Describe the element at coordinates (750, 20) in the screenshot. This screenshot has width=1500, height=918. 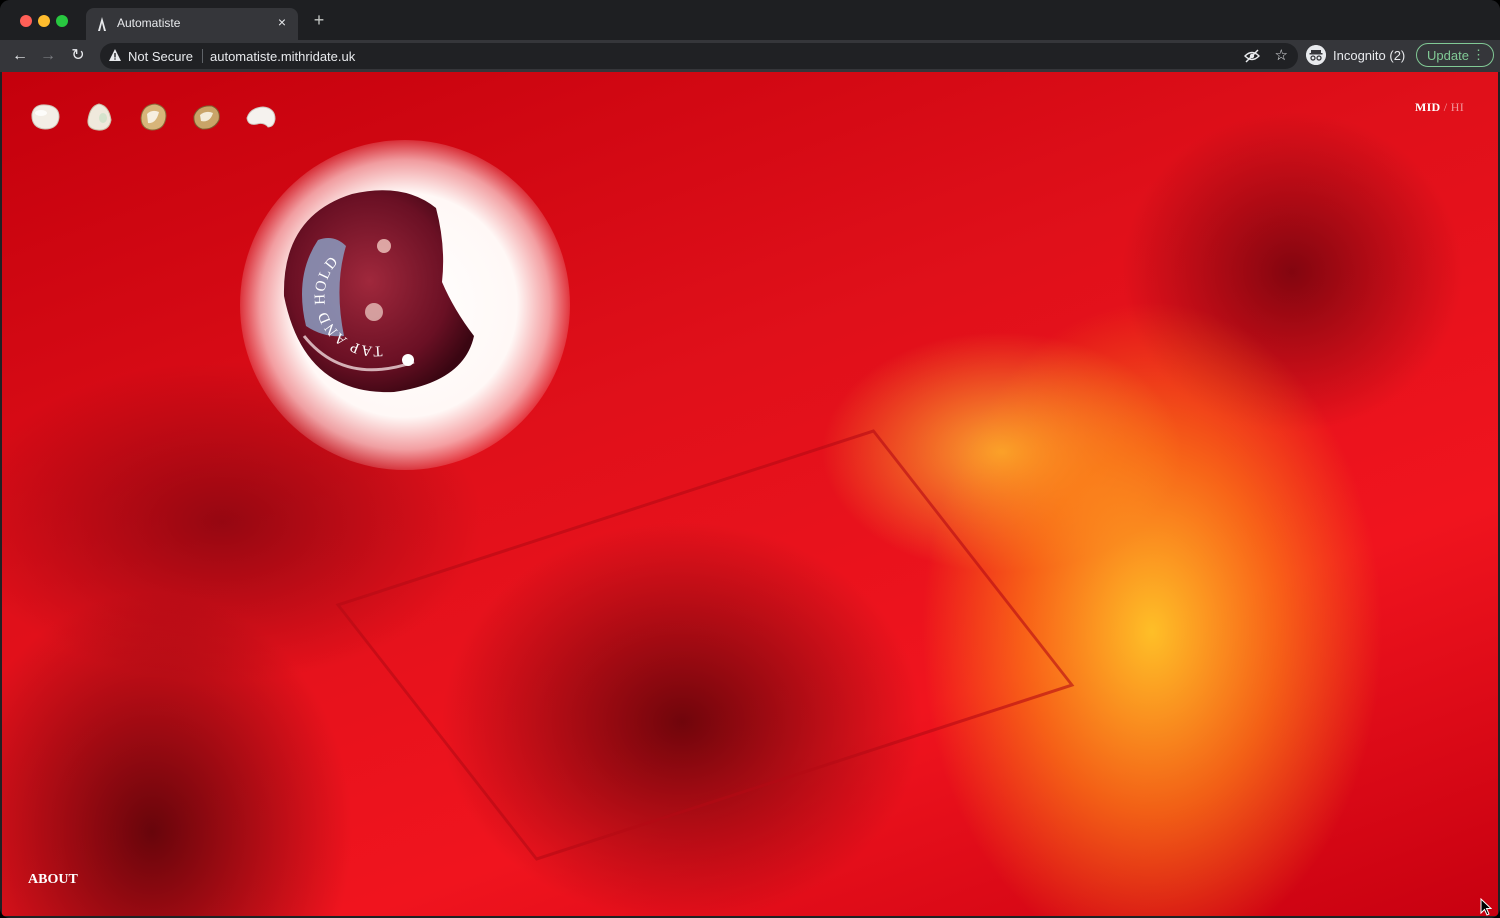
I see `tab-bar: Automatiste × +` at that location.